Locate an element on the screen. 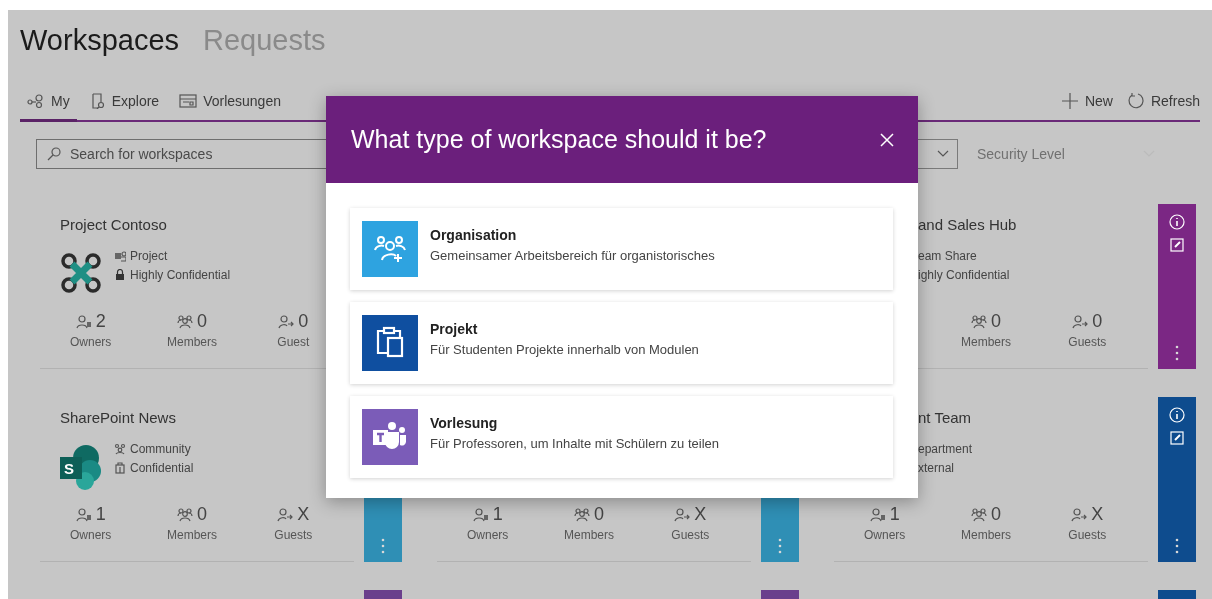  workspace-meta: eam Share is located at coordinates (947, 256).